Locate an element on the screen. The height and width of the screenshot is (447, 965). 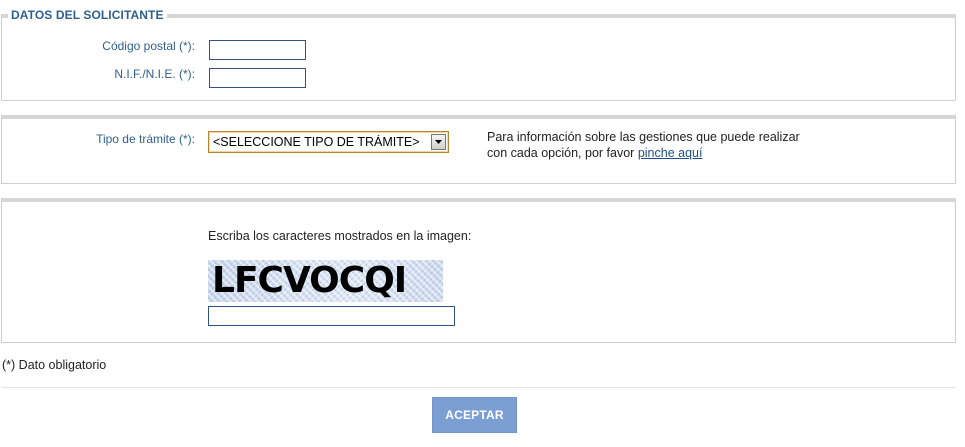
captcha-input is located at coordinates (331, 316).